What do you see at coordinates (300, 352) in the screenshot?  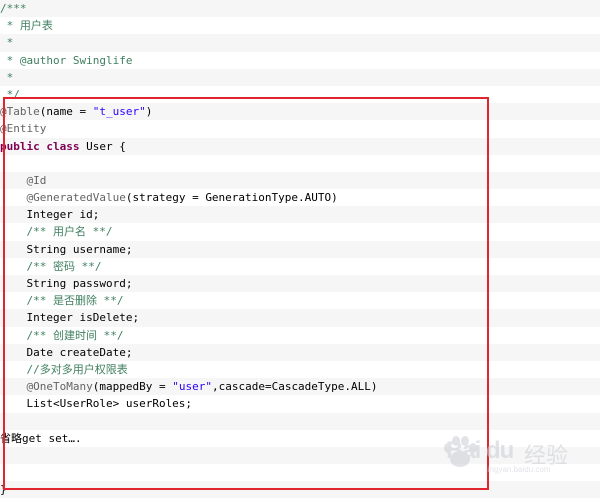 I see `code-line: Date createDate;` at bounding box center [300, 352].